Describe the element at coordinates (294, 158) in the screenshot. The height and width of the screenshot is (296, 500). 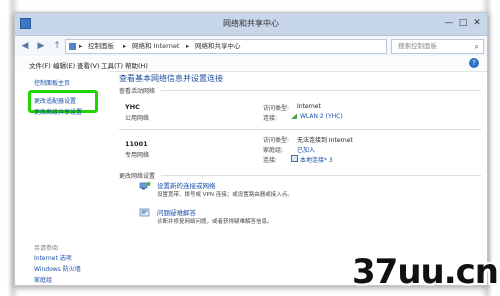
I see `ethernet-icon` at that location.